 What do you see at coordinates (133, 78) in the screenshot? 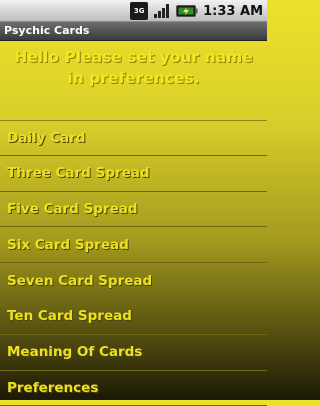
I see `greeting-line-2: in preferences.` at bounding box center [133, 78].